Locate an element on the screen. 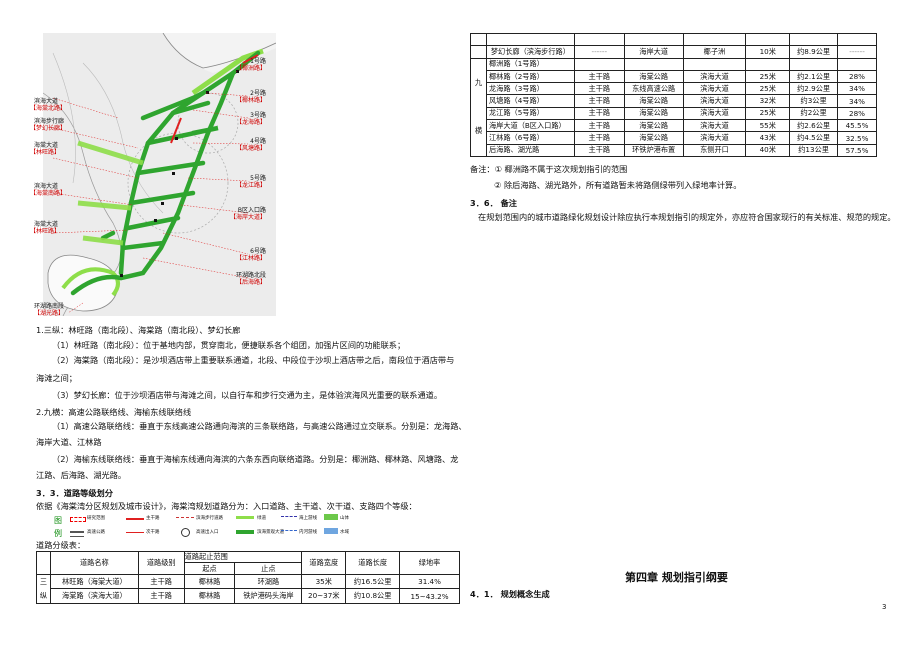 Image resolution: width=920 pixels, height=651 pixels. cell-start: 椰林路 is located at coordinates (209, 581).